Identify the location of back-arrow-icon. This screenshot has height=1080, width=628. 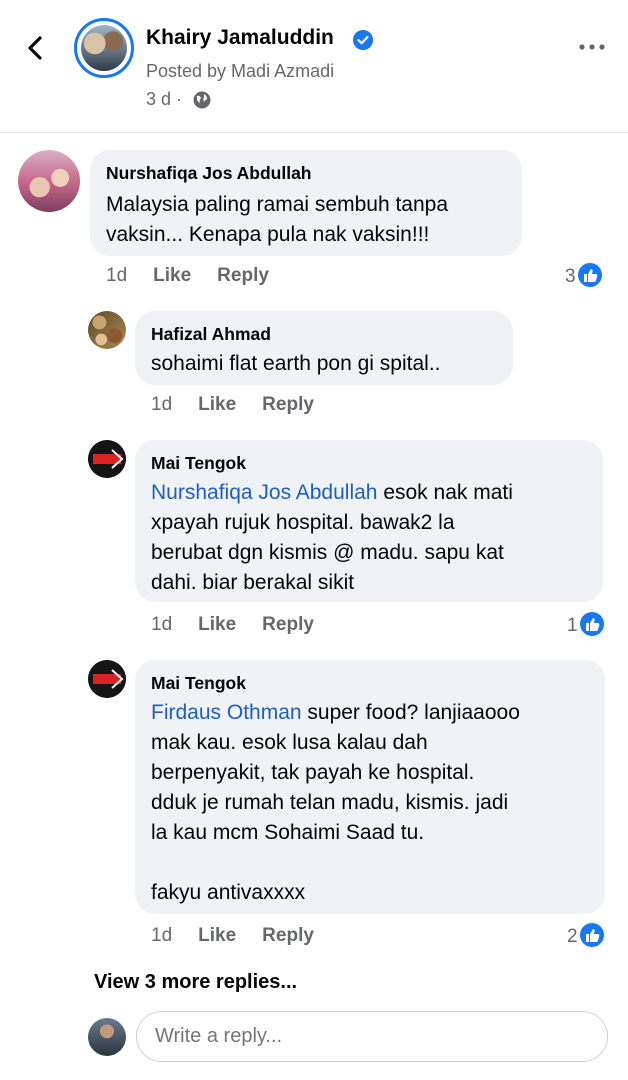
(36, 48).